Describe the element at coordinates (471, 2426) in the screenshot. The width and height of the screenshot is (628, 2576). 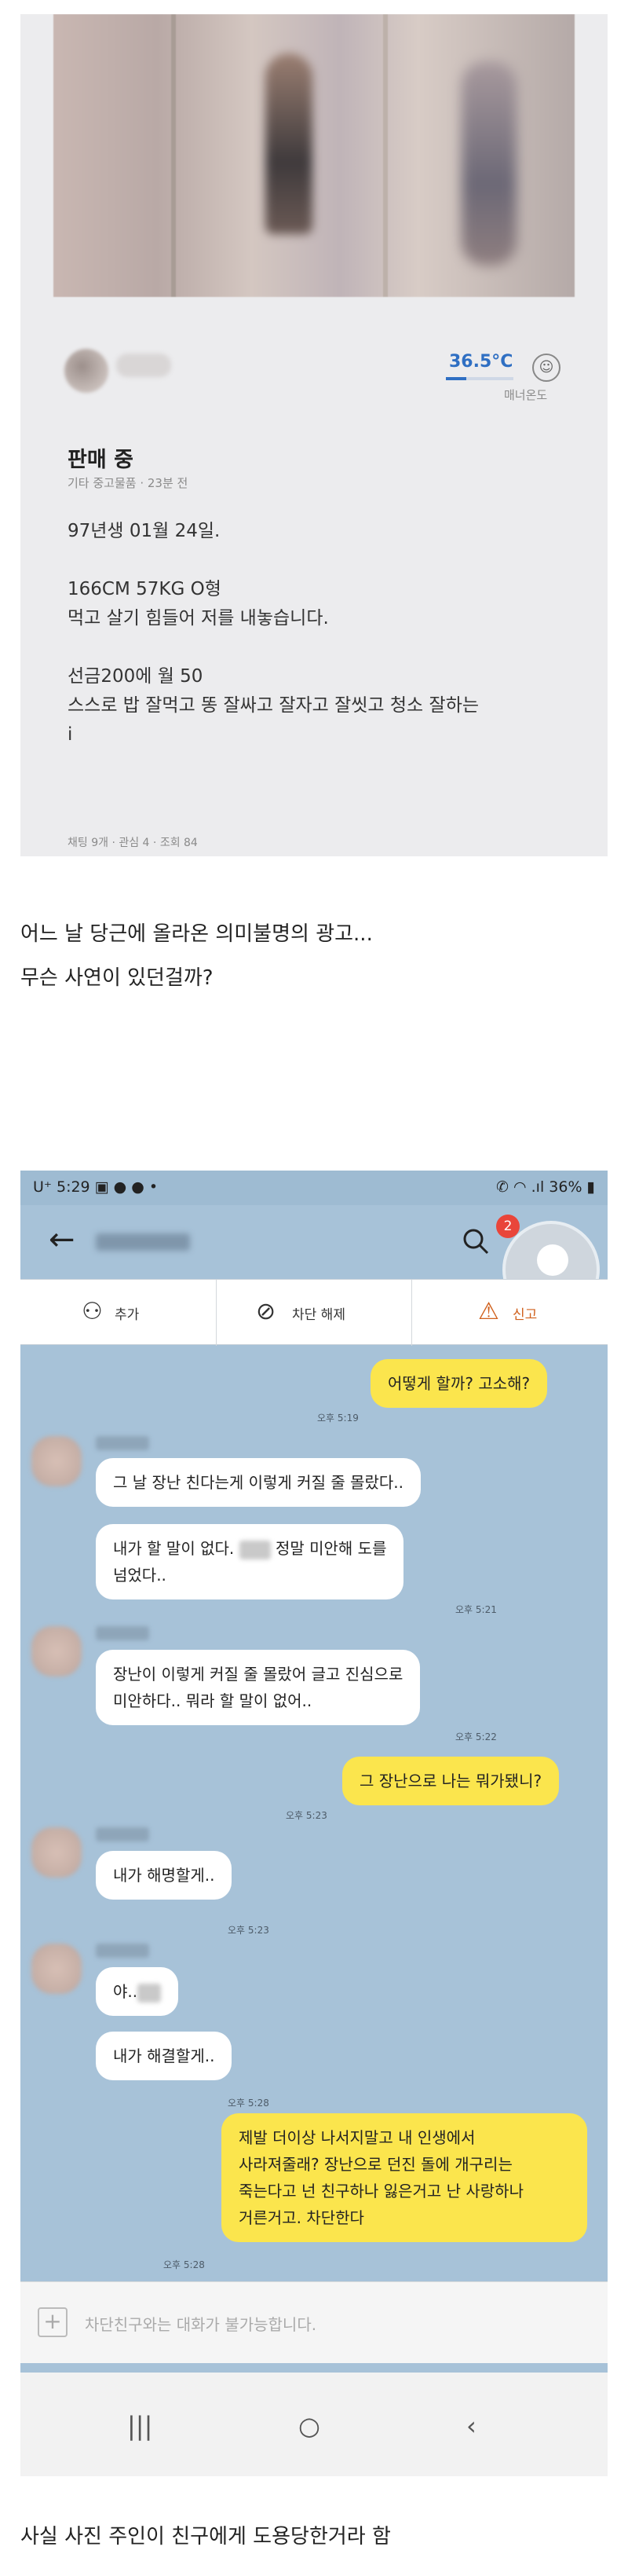
I see `back-button: ‹` at that location.